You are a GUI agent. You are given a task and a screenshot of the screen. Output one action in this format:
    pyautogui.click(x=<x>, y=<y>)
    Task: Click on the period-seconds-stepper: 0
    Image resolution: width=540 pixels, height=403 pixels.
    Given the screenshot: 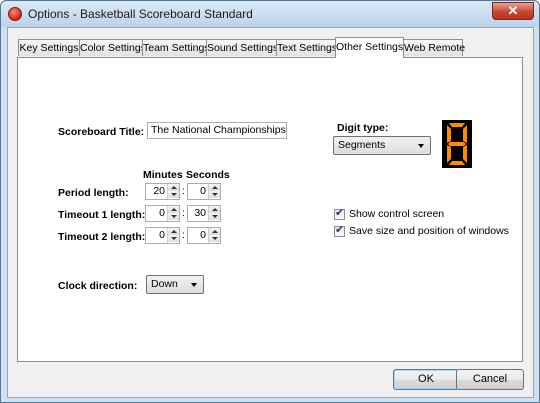 What is the action you would take?
    pyautogui.click(x=204, y=191)
    